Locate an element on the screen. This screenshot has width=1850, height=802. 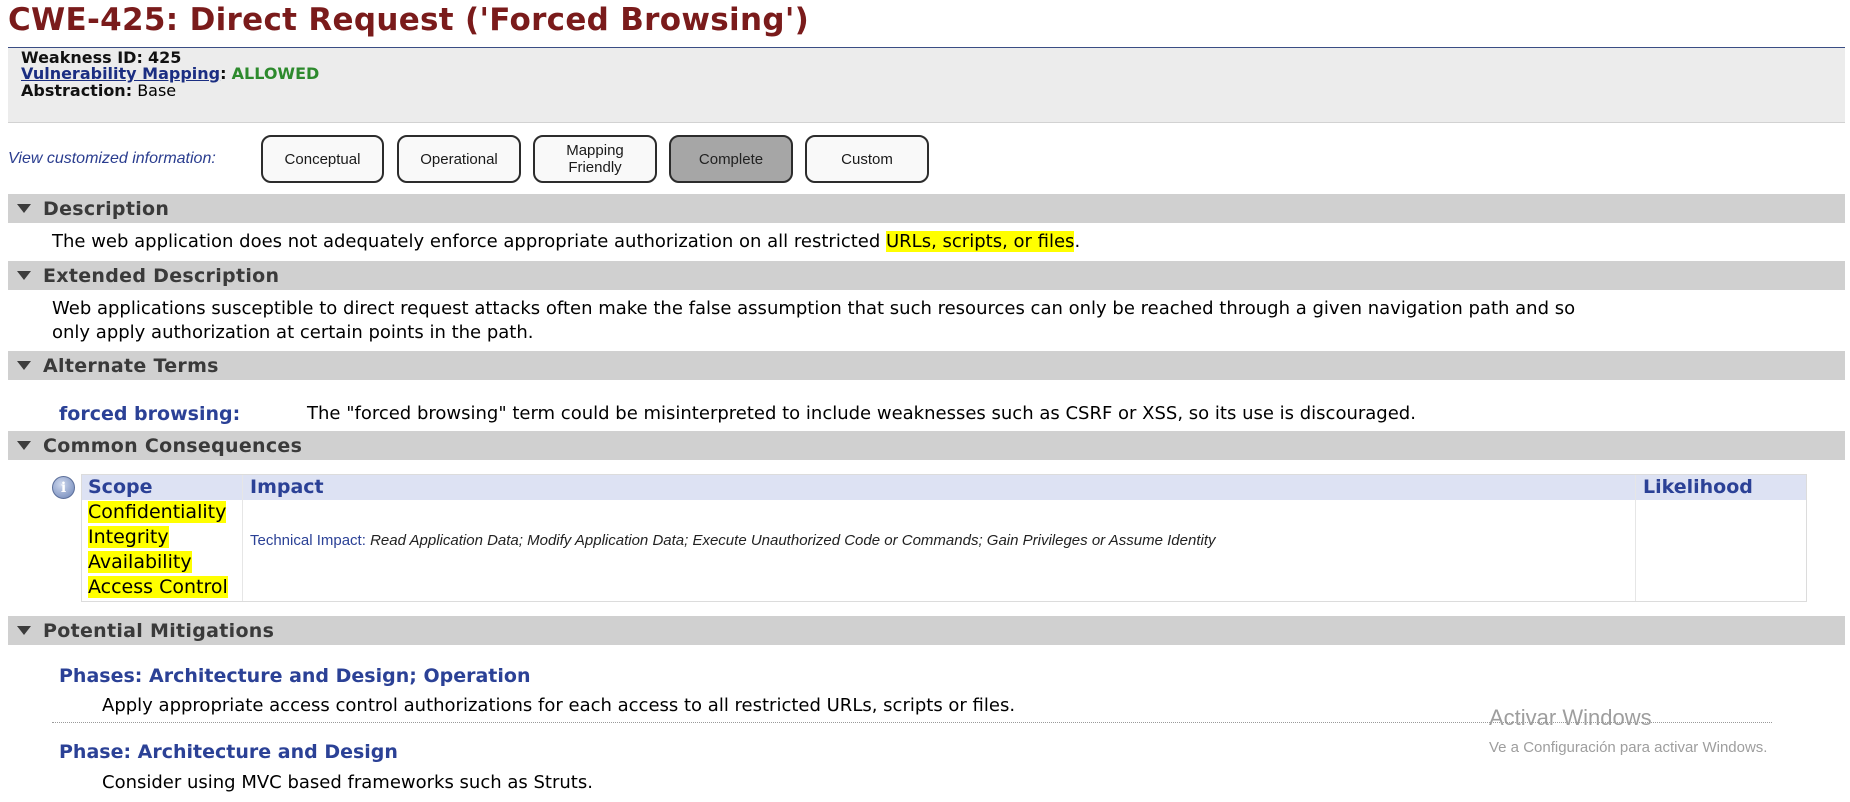
view-conceptual-button: Conceptual is located at coordinates (322, 159).